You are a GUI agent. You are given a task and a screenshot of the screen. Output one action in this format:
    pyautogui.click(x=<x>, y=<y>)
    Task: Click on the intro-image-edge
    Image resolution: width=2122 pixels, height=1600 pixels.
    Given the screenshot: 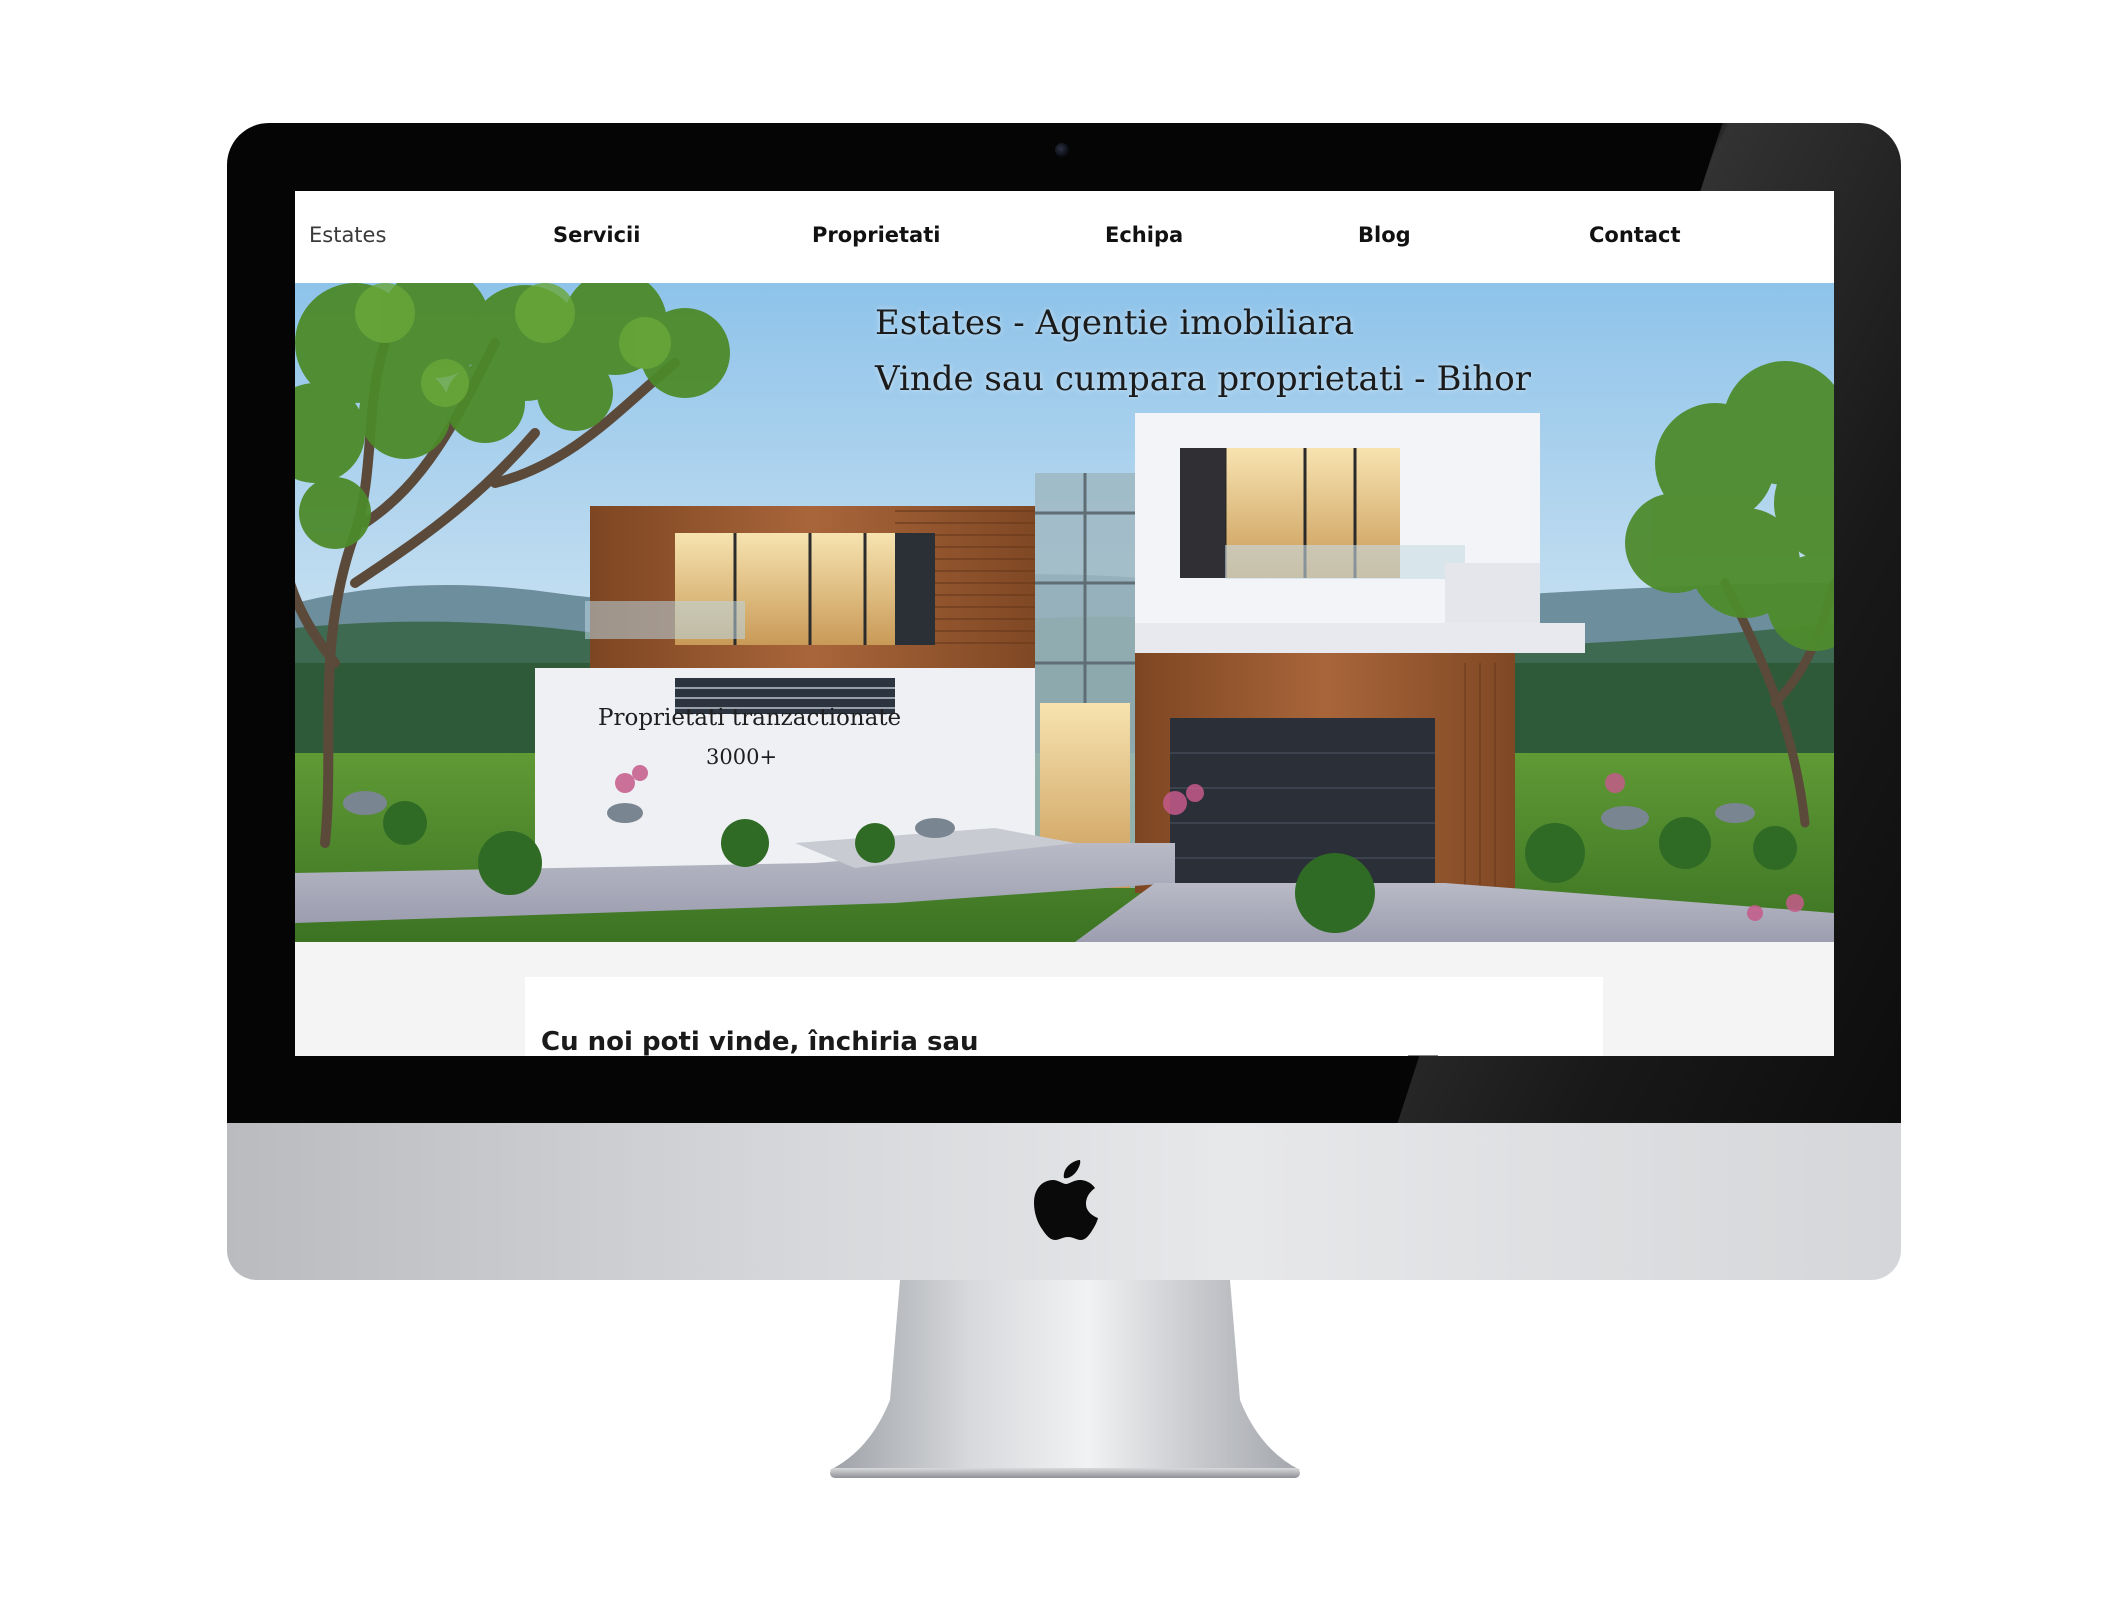 What is the action you would take?
    pyautogui.click(x=1423, y=1055)
    